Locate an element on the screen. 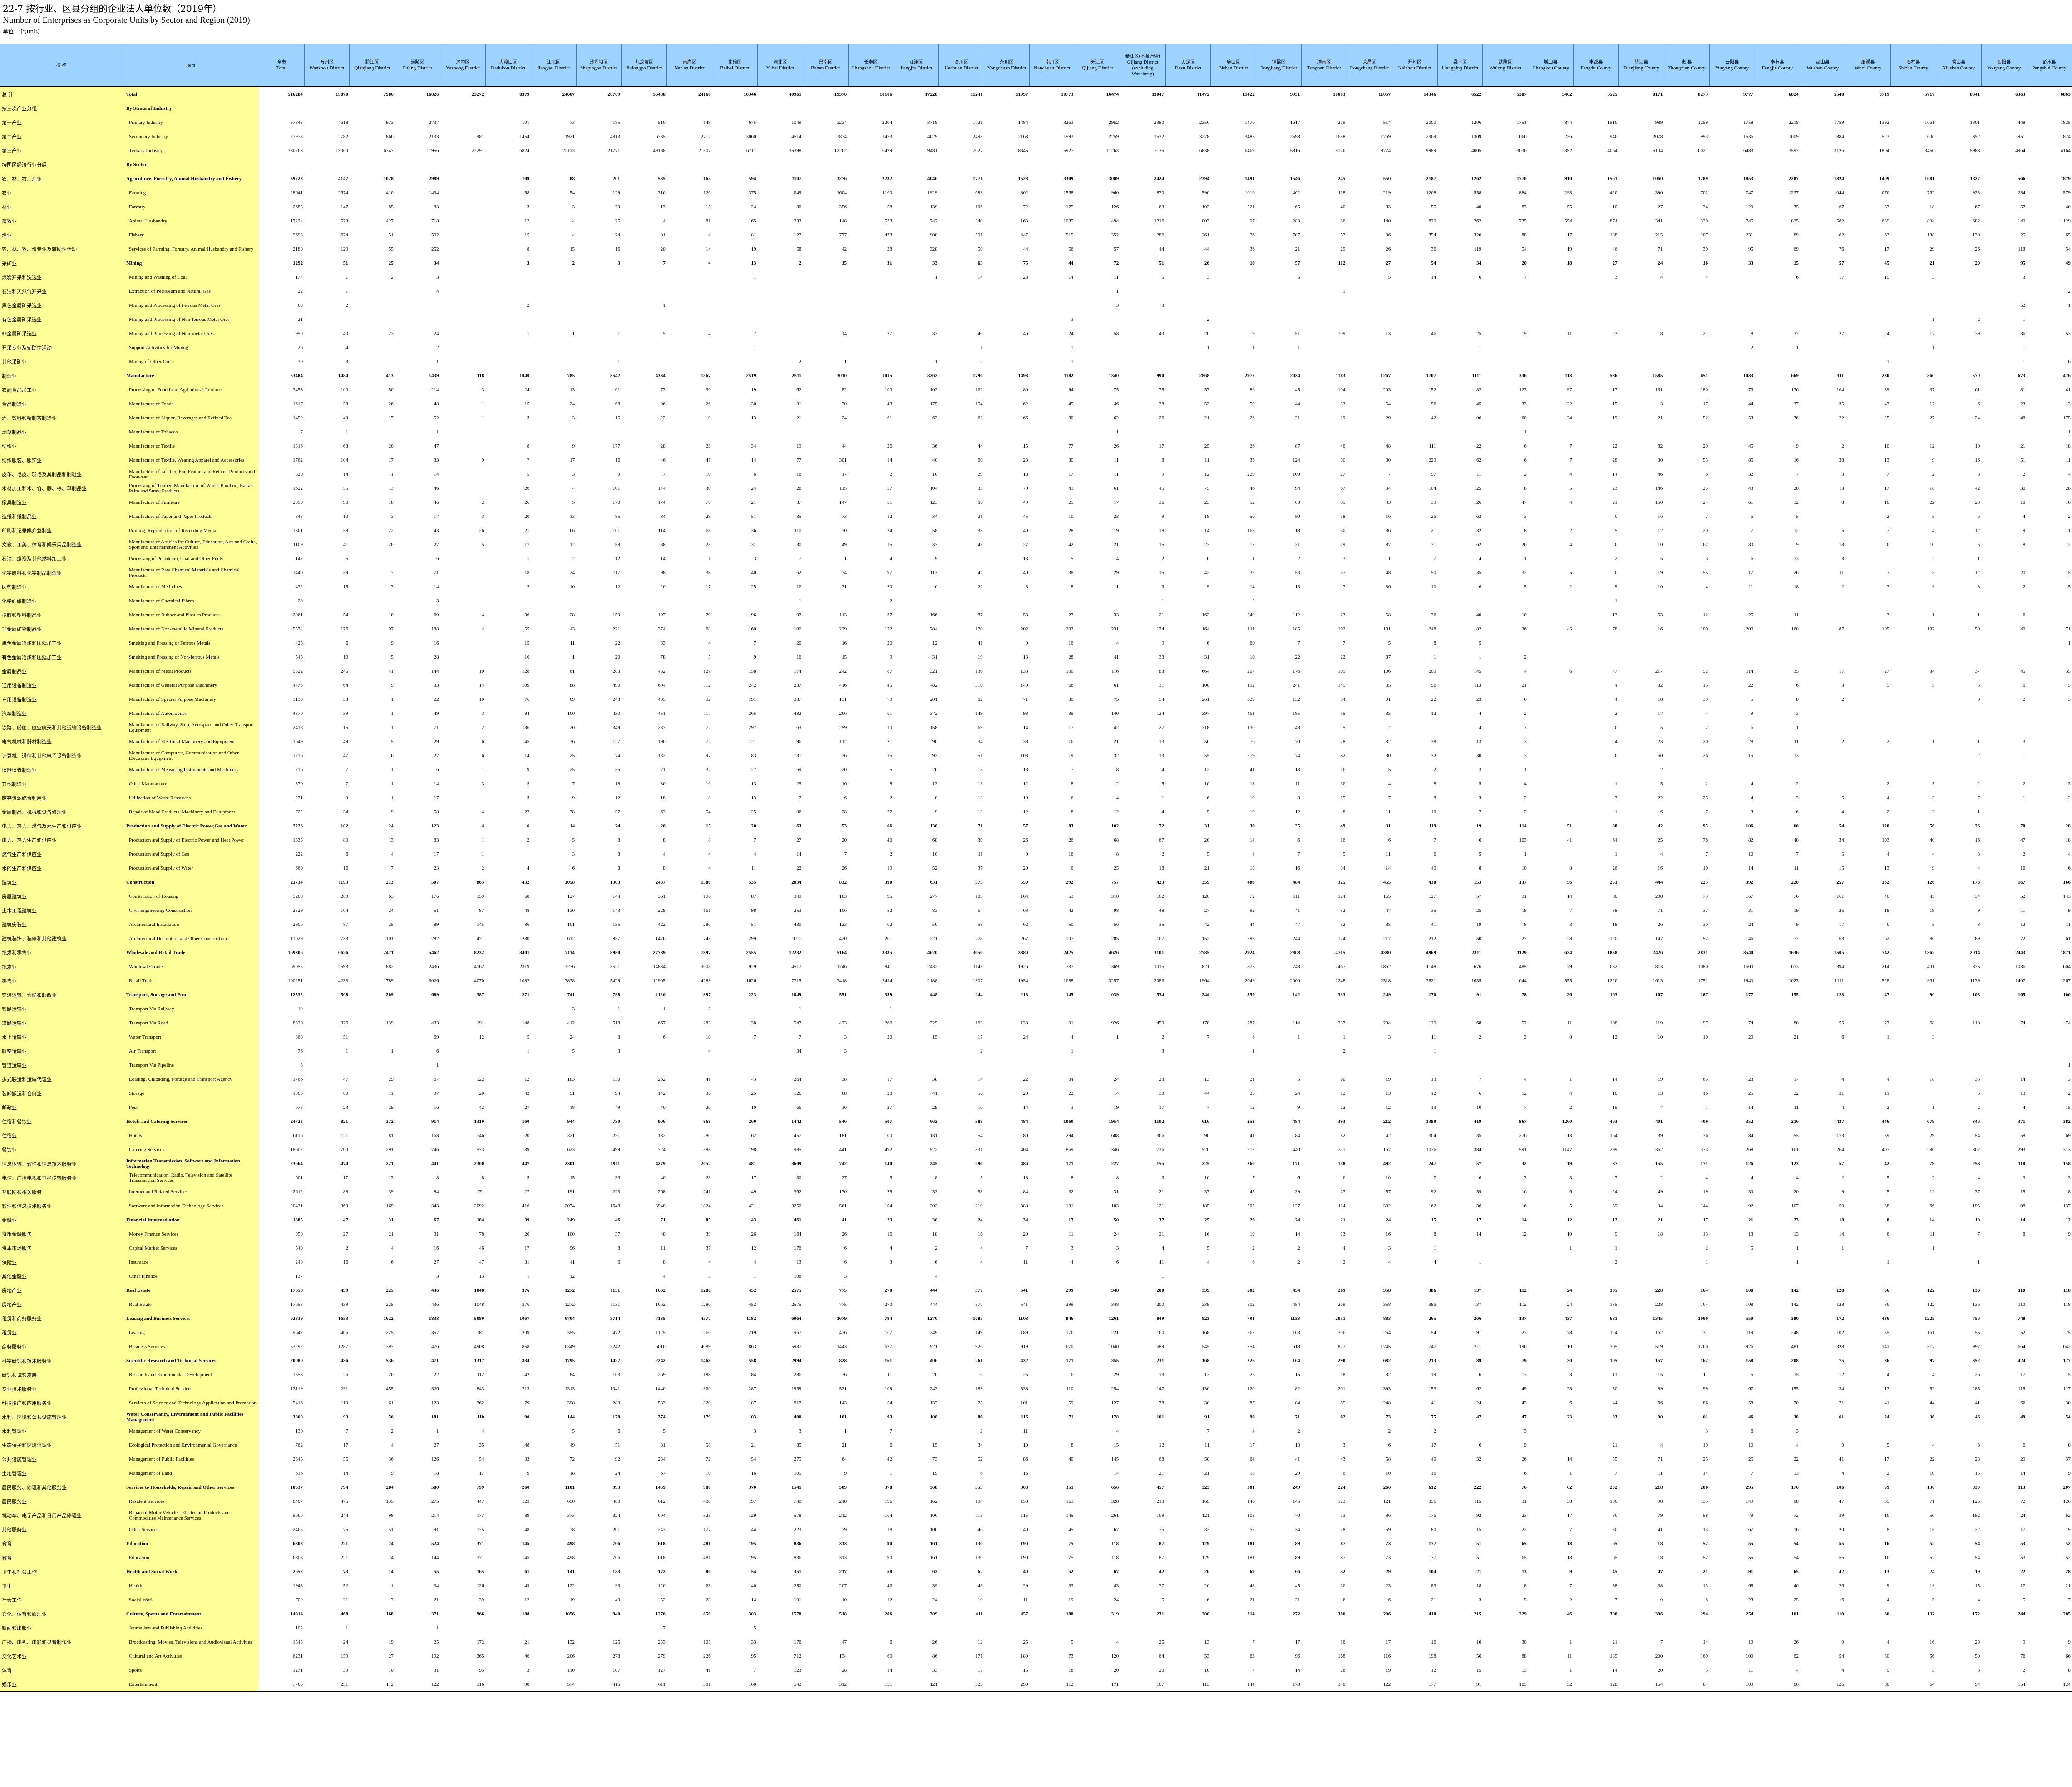  table-cell: 66 is located at coordinates (1886, 1614).